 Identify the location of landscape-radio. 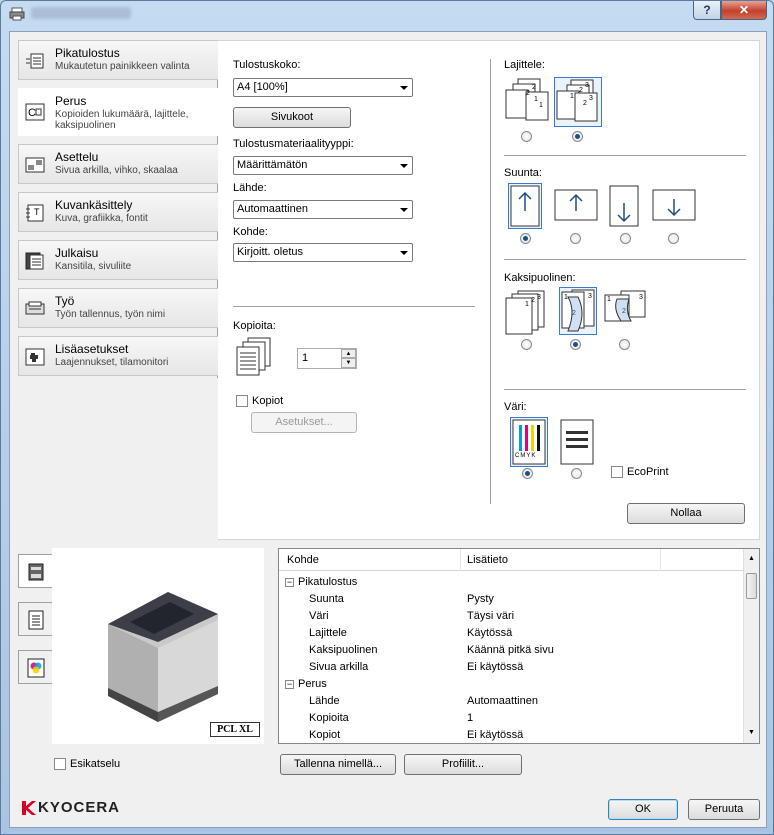
(575, 238).